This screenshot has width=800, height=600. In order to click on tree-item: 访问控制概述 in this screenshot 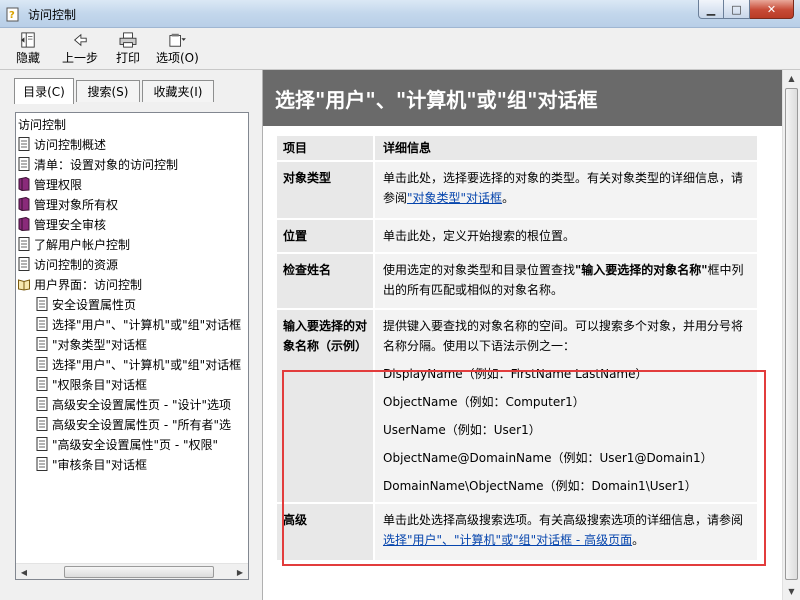, I will do `click(62, 144)`.